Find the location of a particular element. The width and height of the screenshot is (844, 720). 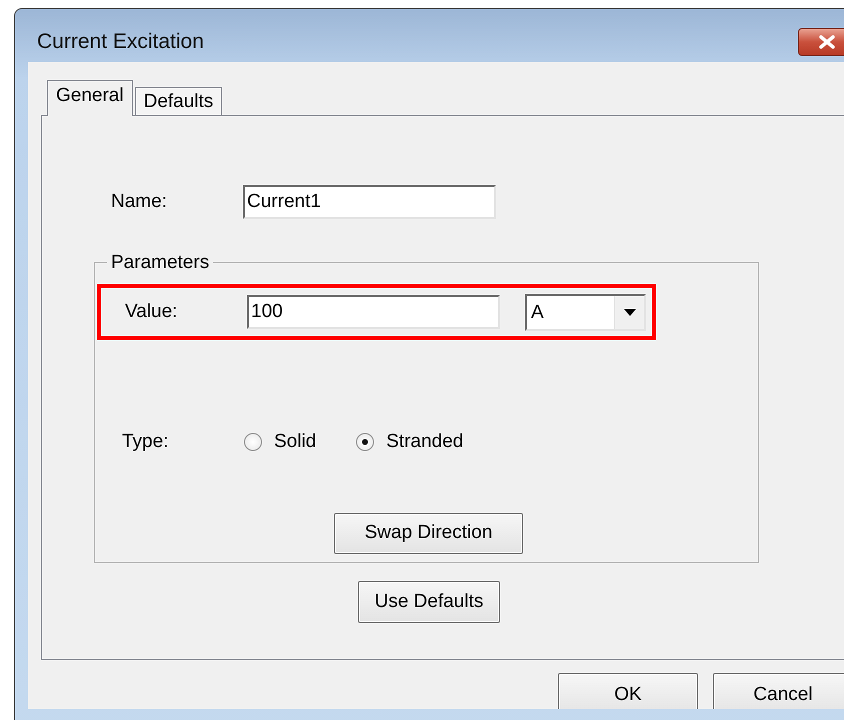

radio-option: Solid is located at coordinates (280, 442).